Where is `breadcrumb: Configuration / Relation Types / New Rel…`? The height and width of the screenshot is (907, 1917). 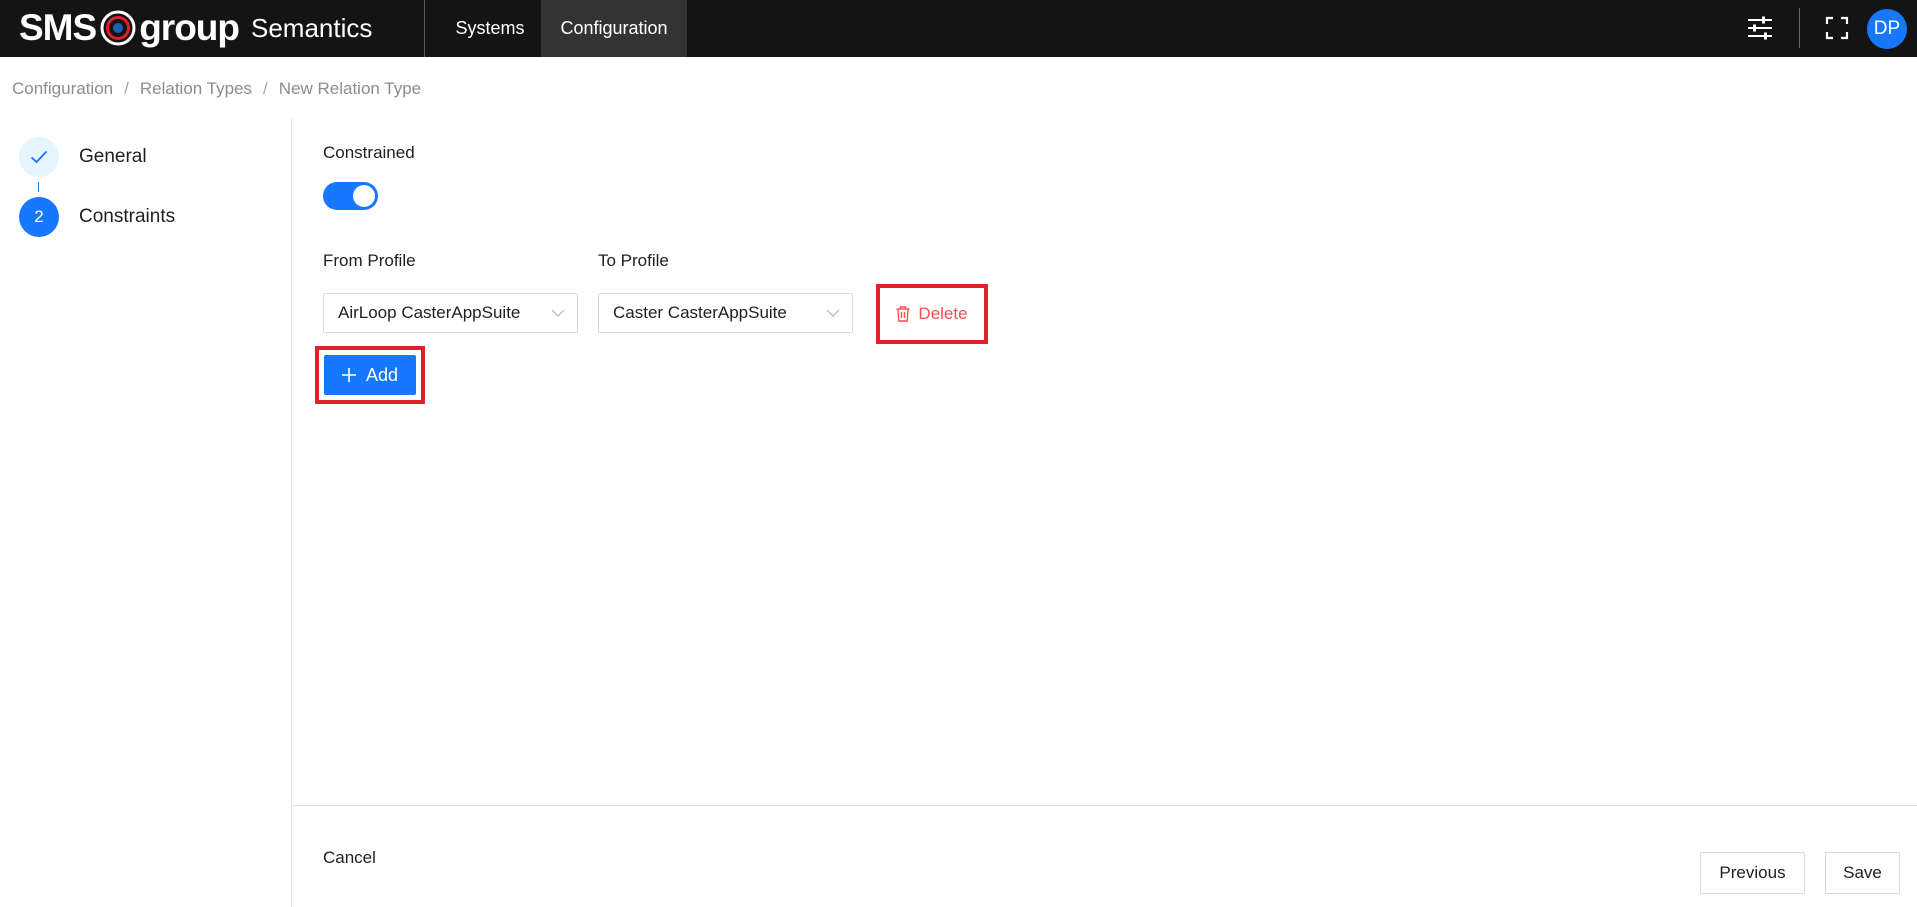
breadcrumb: Configuration / Relation Types / New Rel… is located at coordinates (216, 89).